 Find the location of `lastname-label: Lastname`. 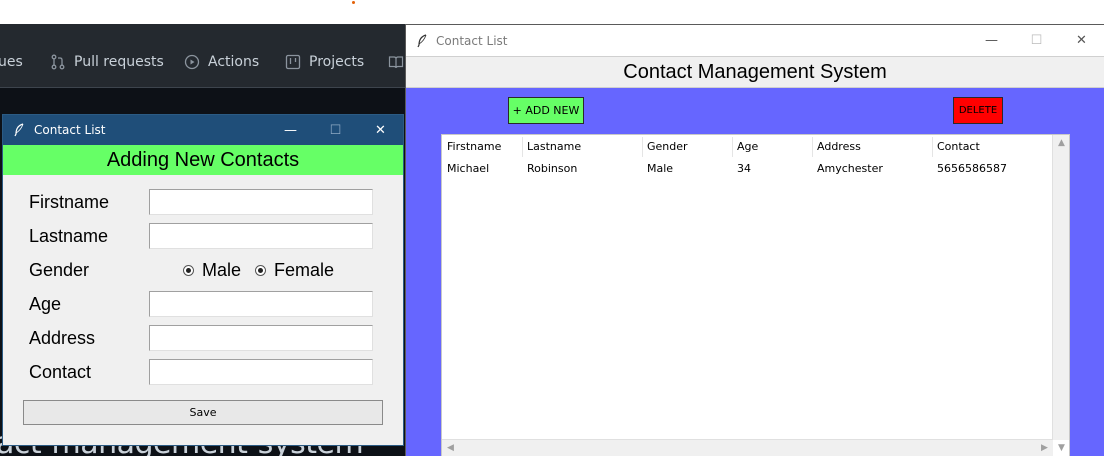

lastname-label: Lastname is located at coordinates (69, 236).